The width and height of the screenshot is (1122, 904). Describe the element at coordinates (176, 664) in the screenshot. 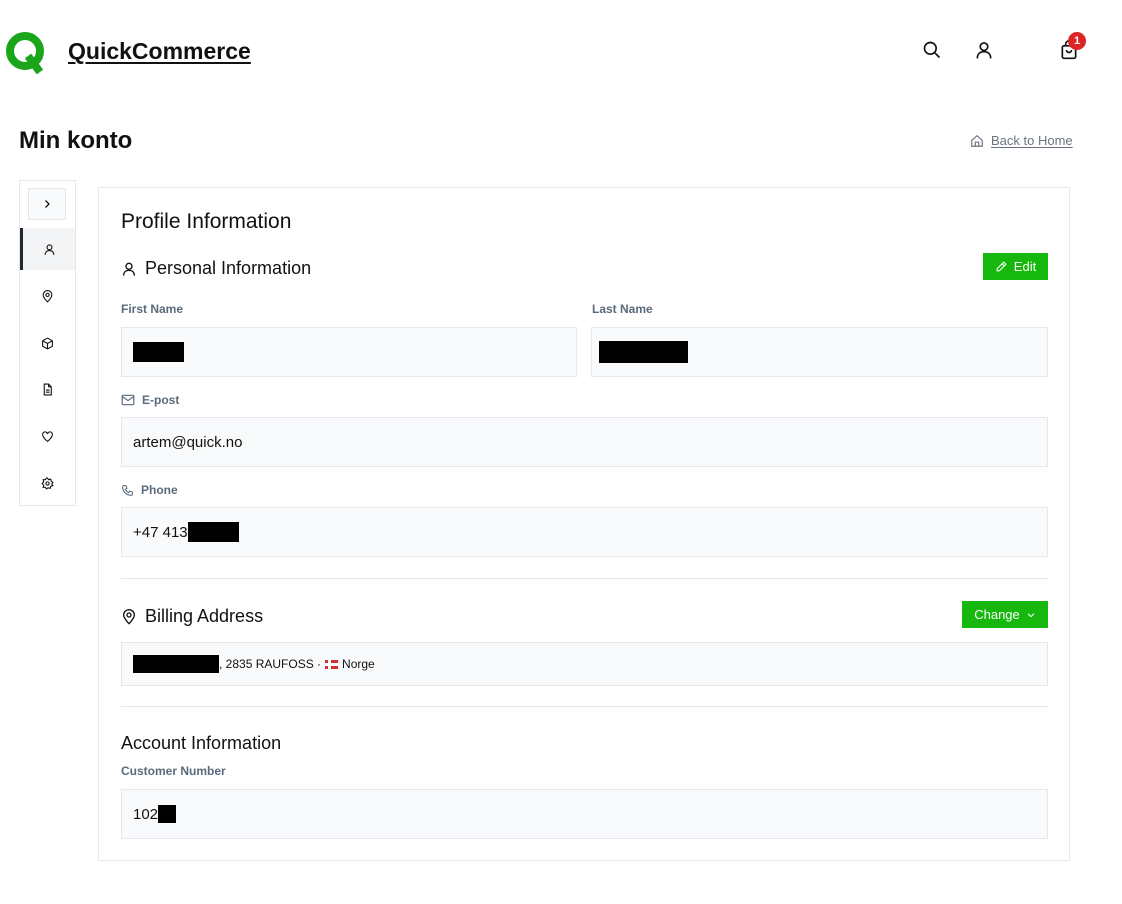

I see `redacted-street-address` at that location.